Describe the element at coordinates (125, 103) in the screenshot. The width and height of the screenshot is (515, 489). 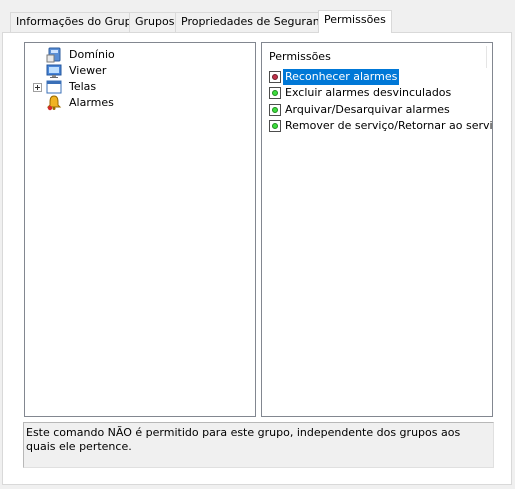
I see `tree-item-alarms: Alarmes` at that location.